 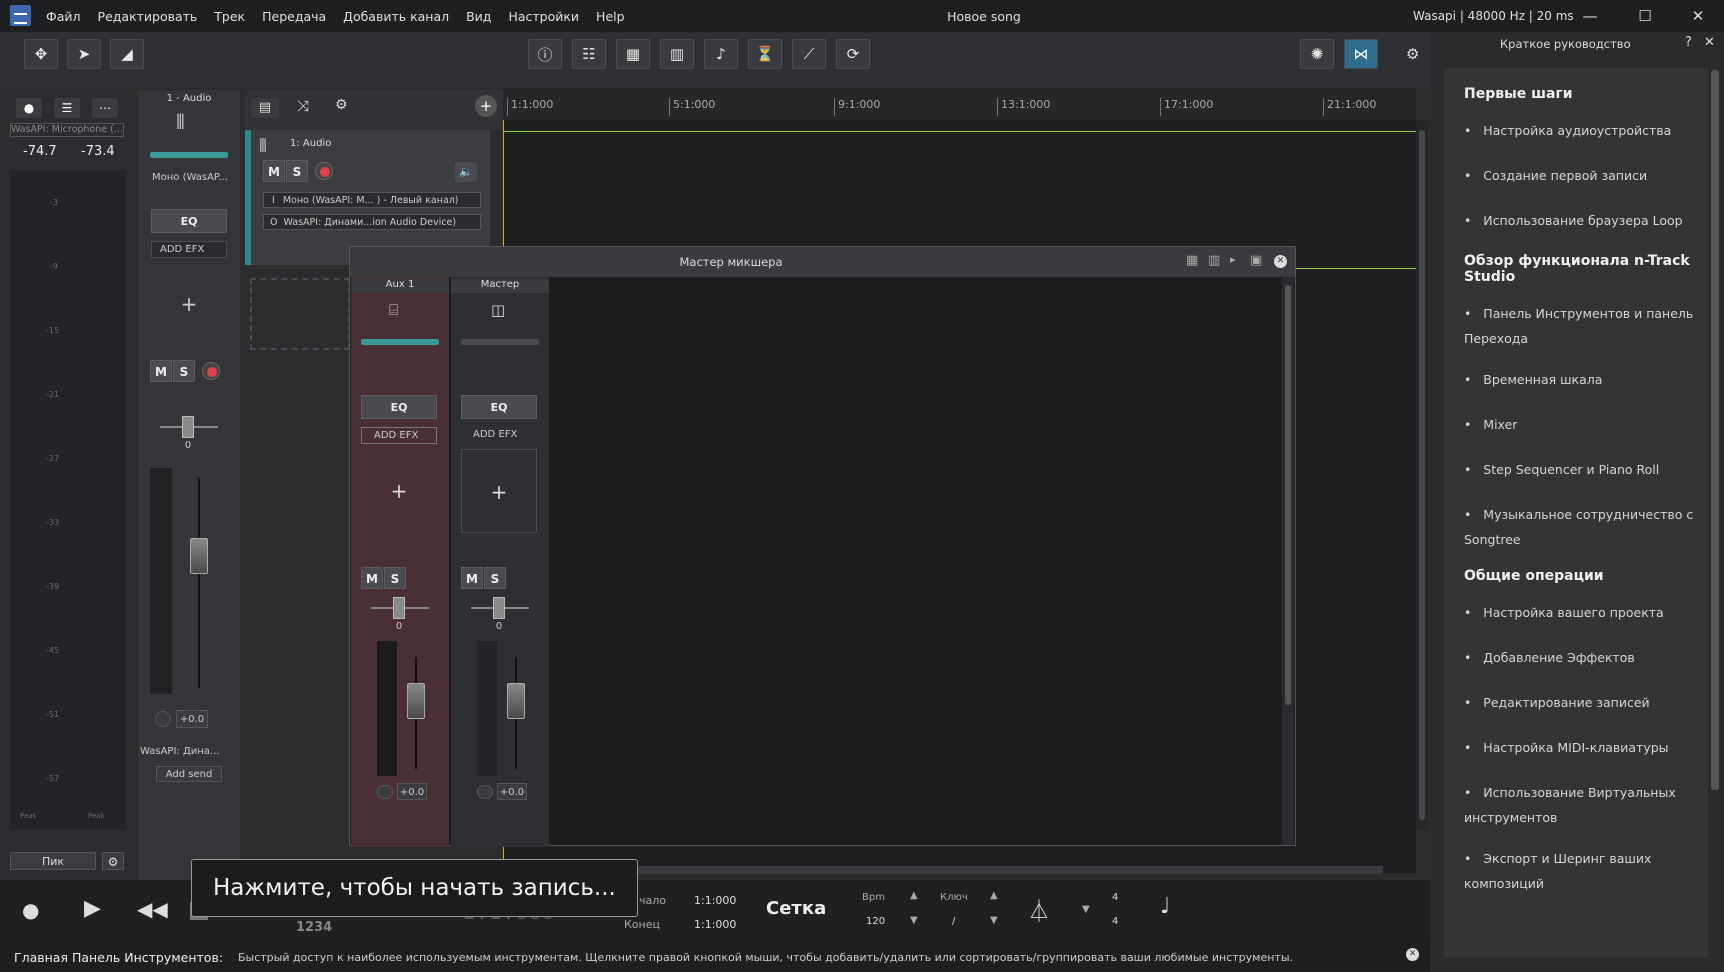 What do you see at coordinates (1422, 475) in the screenshot?
I see `timeline-vscroll` at bounding box center [1422, 475].